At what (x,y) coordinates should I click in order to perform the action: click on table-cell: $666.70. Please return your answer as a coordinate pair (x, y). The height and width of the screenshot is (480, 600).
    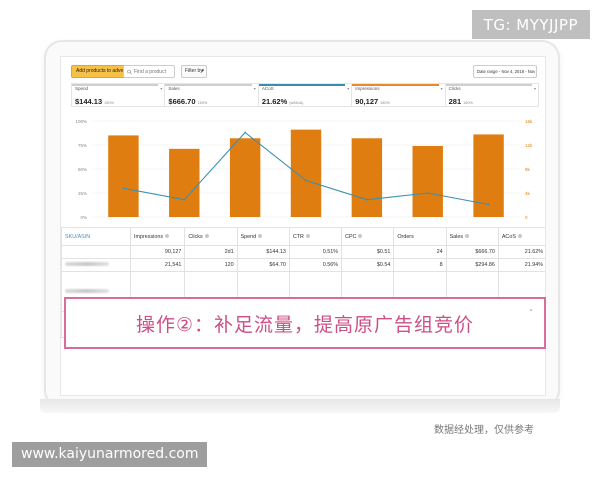
    Looking at the image, I should click on (472, 252).